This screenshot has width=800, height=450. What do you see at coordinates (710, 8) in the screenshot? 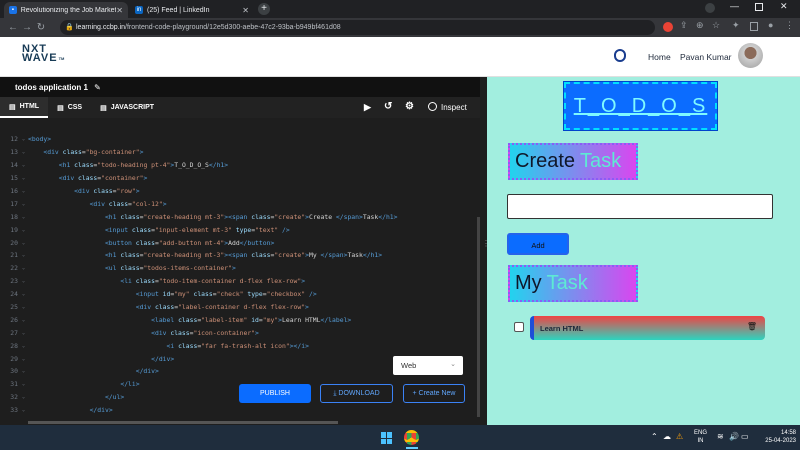
I see `tab-search-icon` at bounding box center [710, 8].